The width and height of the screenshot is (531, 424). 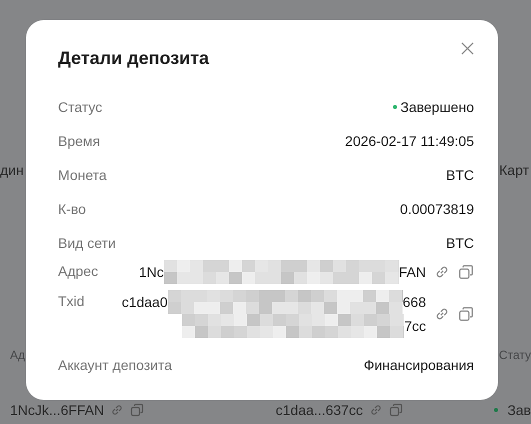 I want to click on column-header: Стату, so click(x=514, y=355).